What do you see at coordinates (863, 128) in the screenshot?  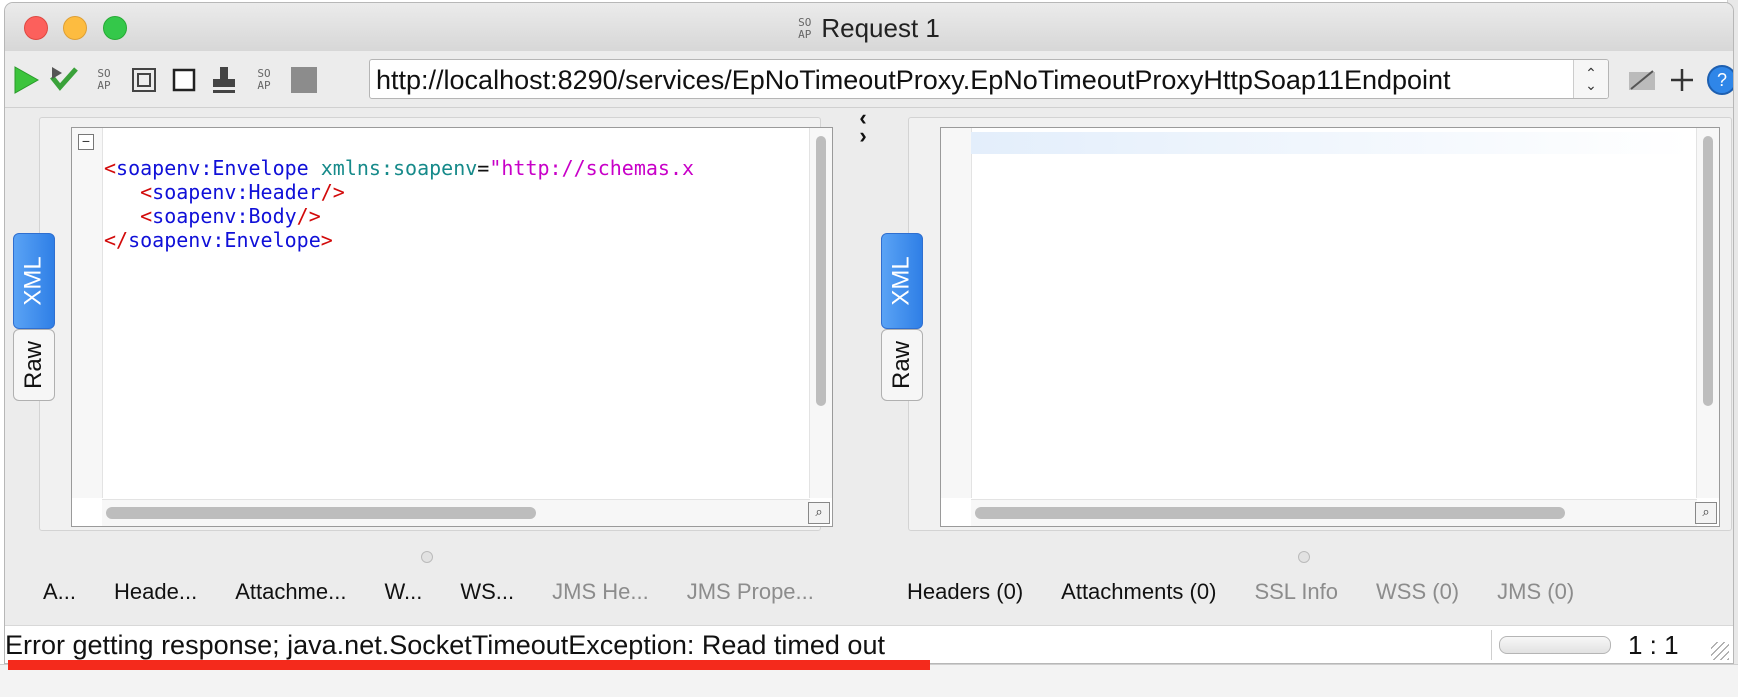 I see `panel-splitter-arrows: ‹ ›` at bounding box center [863, 128].